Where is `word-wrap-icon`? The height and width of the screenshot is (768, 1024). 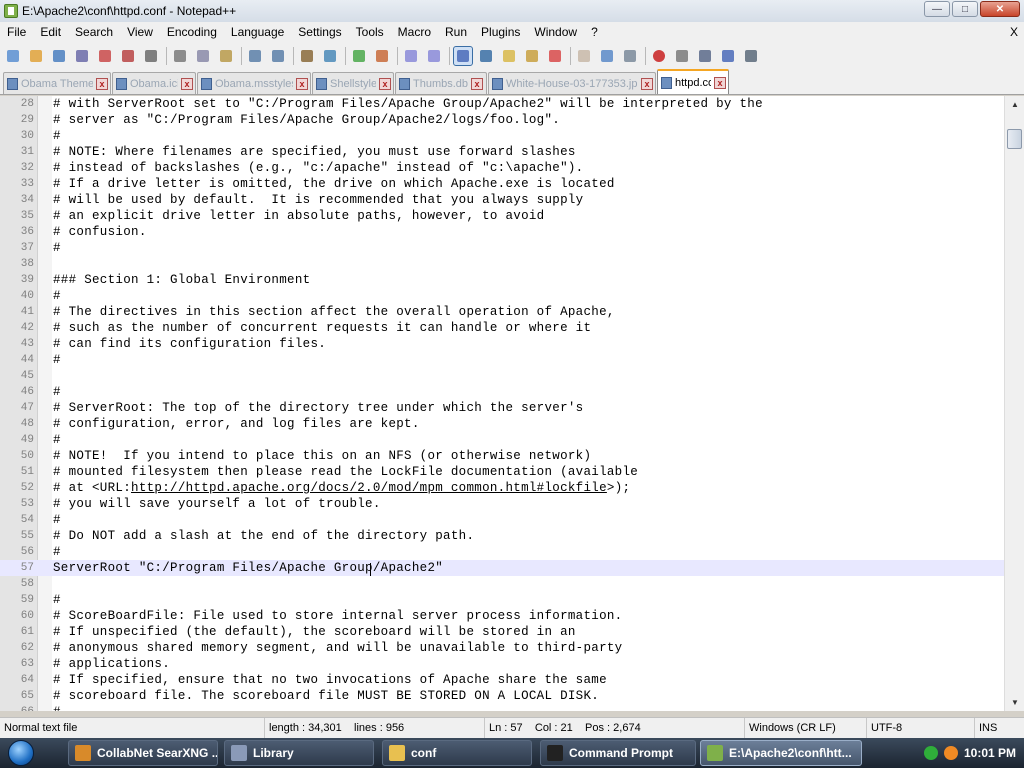 word-wrap-icon is located at coordinates (463, 56).